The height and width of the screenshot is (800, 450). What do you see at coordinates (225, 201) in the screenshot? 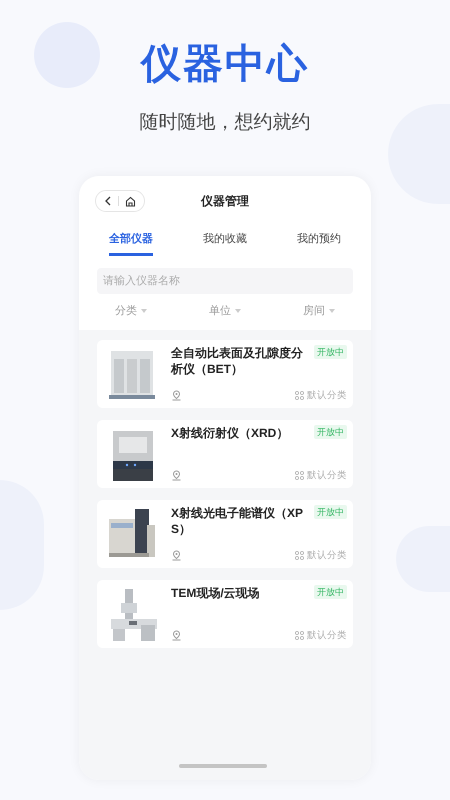
I see `page-title: 仪器管理` at bounding box center [225, 201].